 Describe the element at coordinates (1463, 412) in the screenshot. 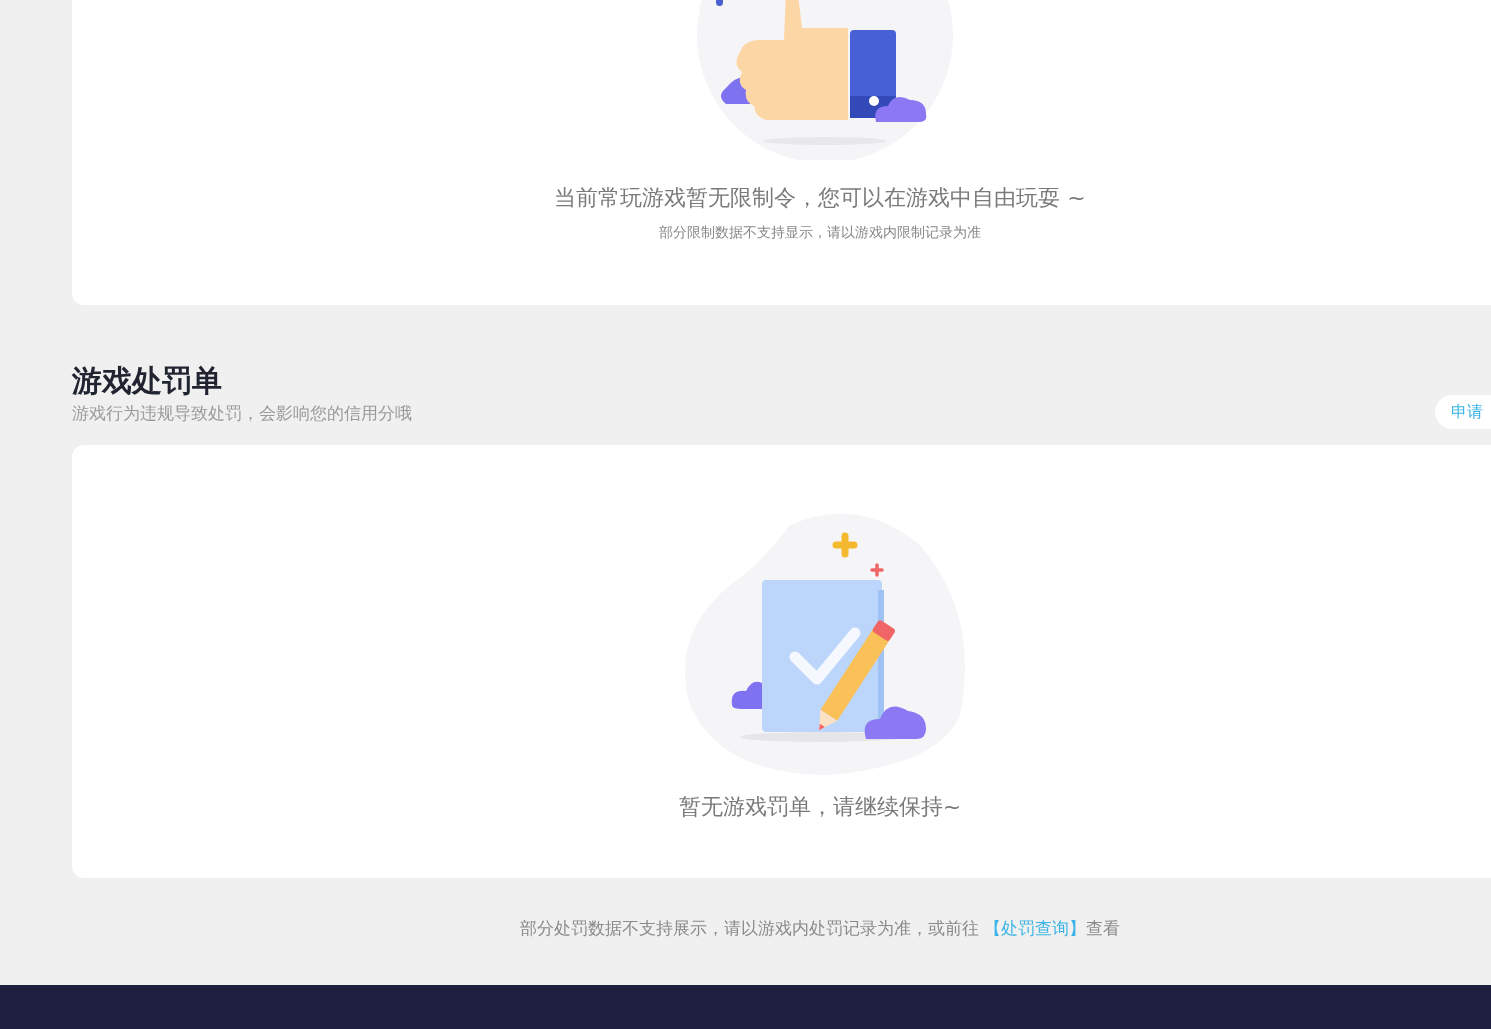

I see `apply-button: 申请` at that location.